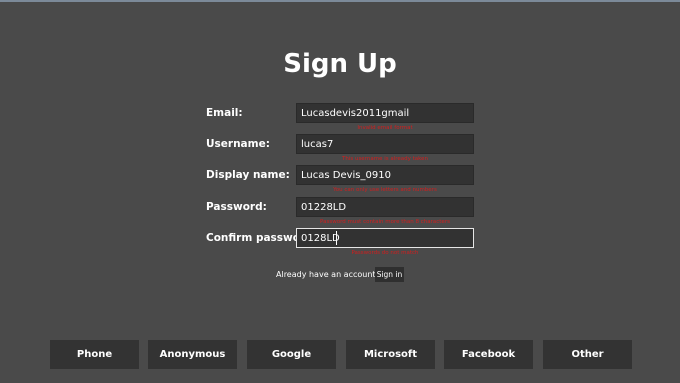  I want to click on confirm-password-row: Confirm password: Passwords do not match, so click(340, 242).